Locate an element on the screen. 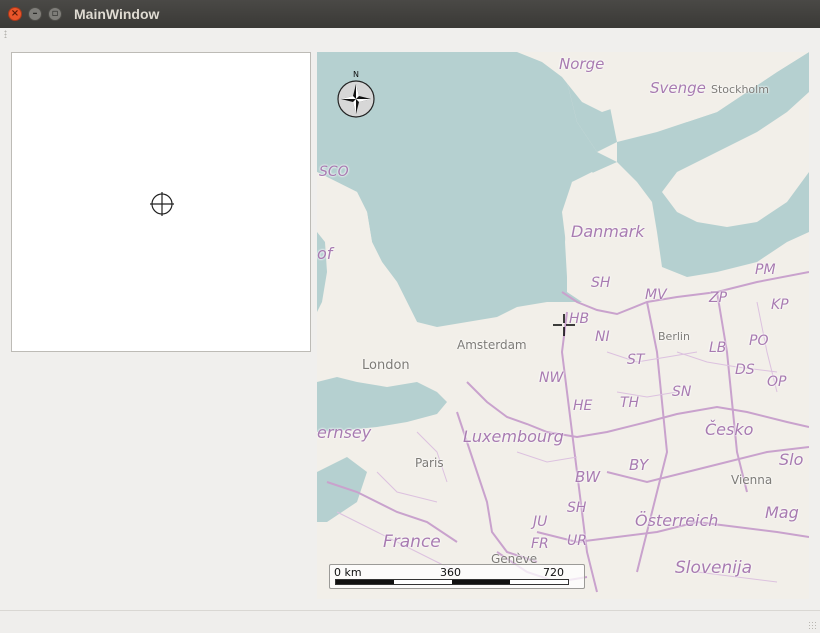  map-label-he: HE is located at coordinates (583, 406).